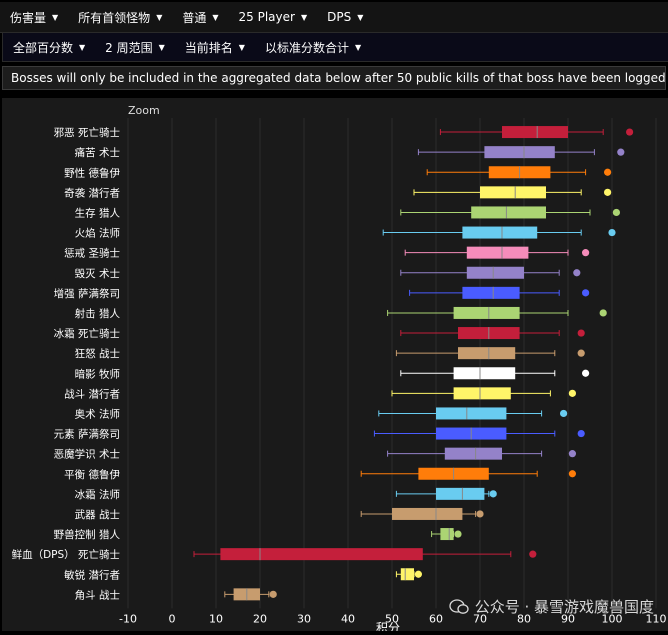  What do you see at coordinates (114, 17) in the screenshot?
I see `boss-label: 所有首领怪物` at bounding box center [114, 17].